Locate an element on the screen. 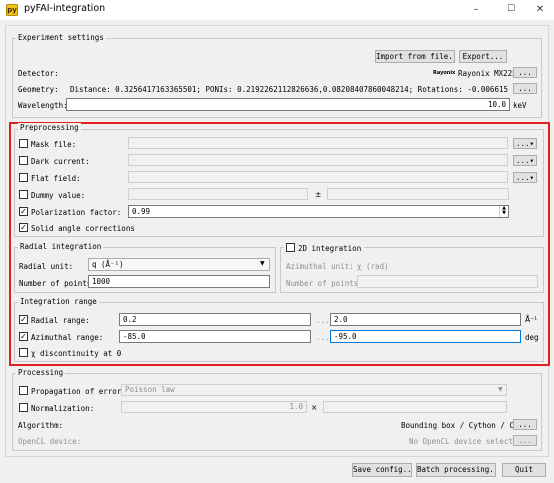 The width and height of the screenshot is (554, 483). flat-field-checkbox is located at coordinates (23, 177).